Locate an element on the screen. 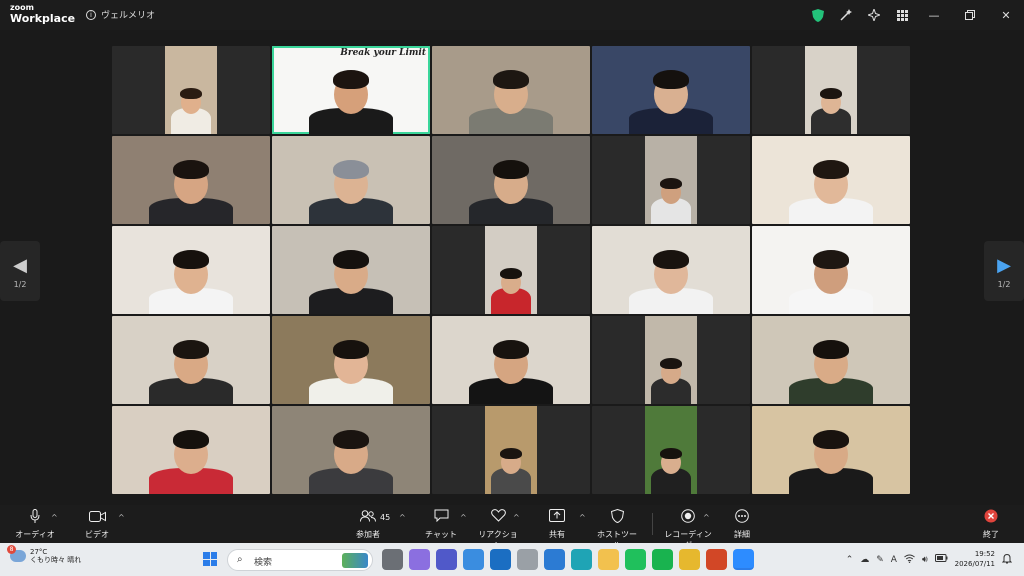 This screenshot has width=1024, height=576. ime-indicator: A is located at coordinates (894, 560).